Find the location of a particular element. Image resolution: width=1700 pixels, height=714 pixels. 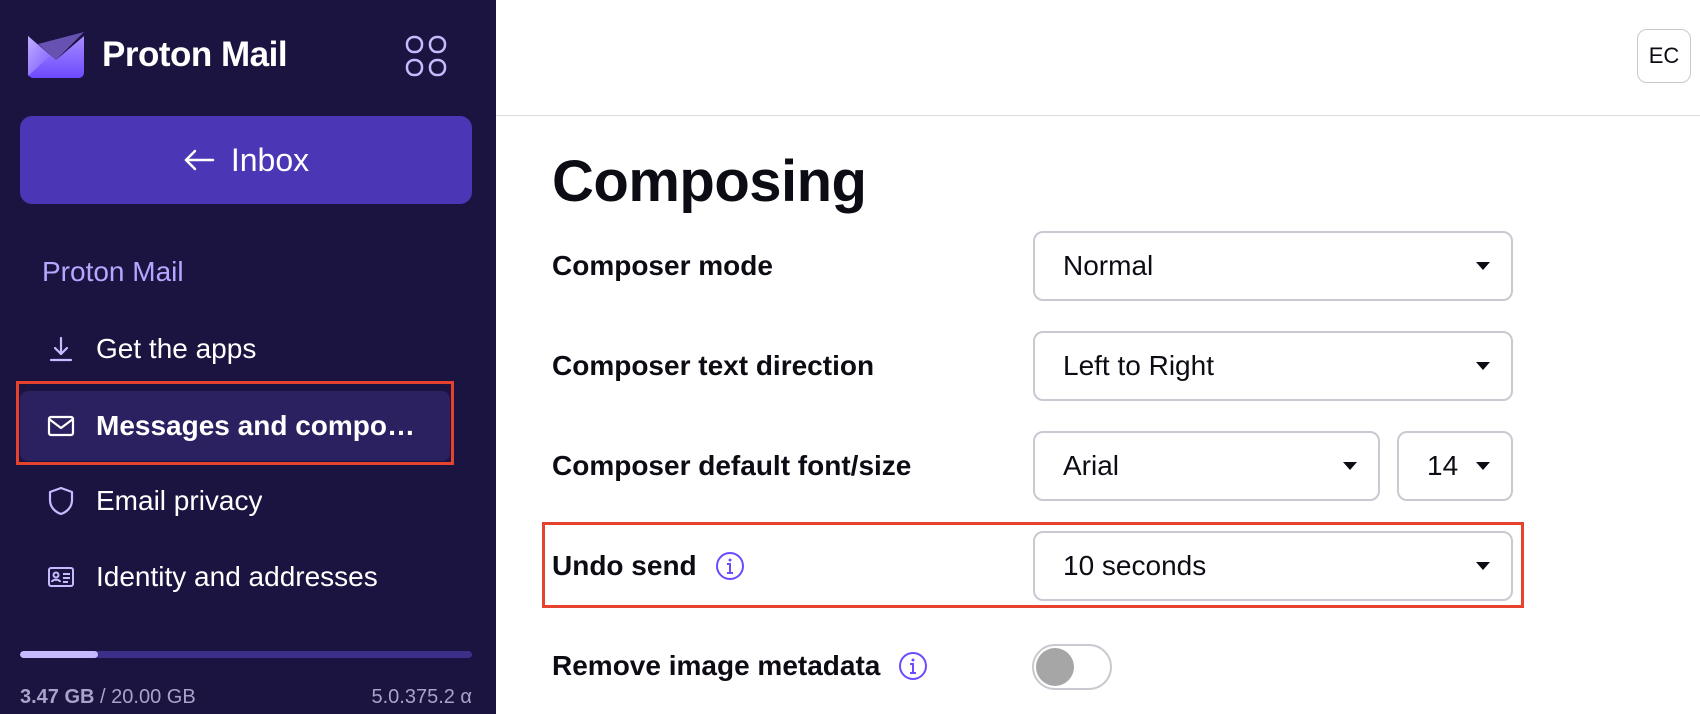

setting-label-remove-metadata: Remove image metadata is located at coordinates (740, 666).